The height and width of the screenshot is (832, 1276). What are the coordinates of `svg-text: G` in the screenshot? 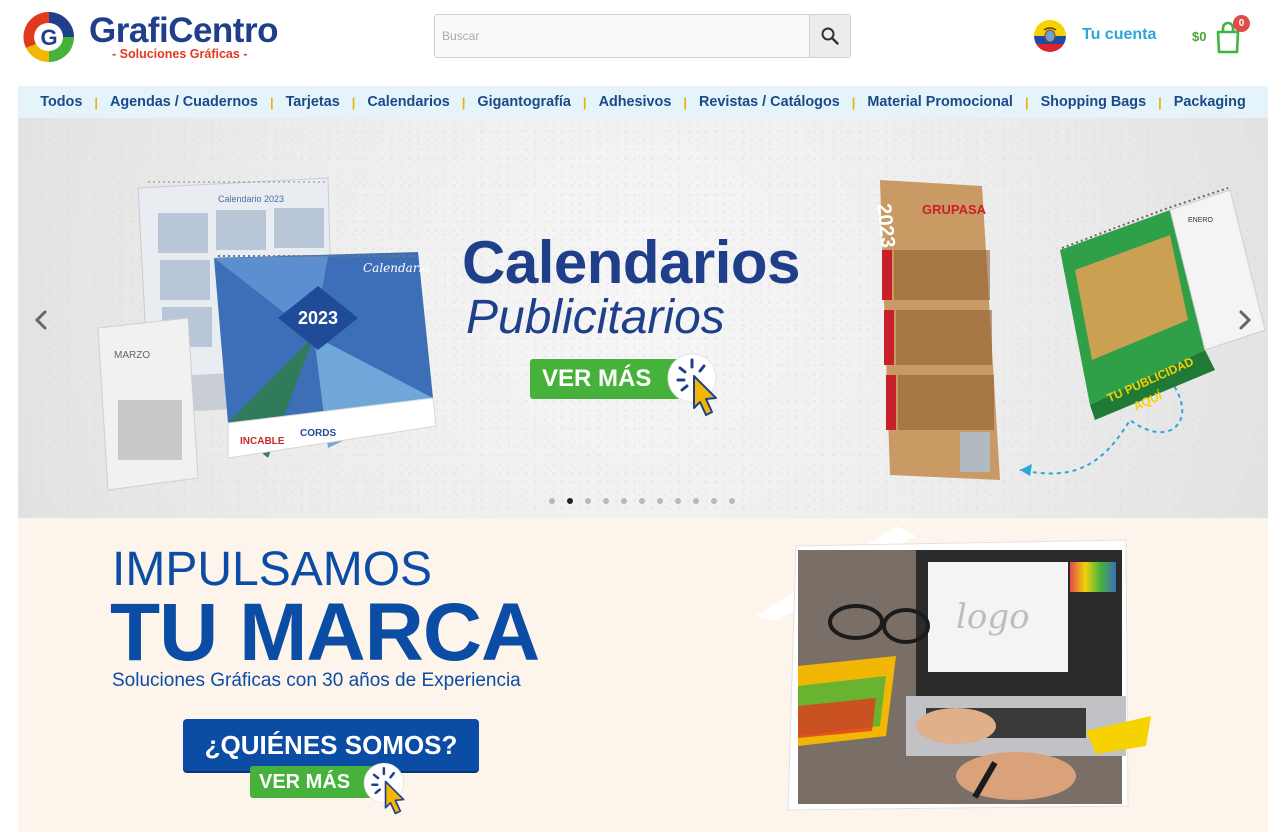 It's located at (48, 37).